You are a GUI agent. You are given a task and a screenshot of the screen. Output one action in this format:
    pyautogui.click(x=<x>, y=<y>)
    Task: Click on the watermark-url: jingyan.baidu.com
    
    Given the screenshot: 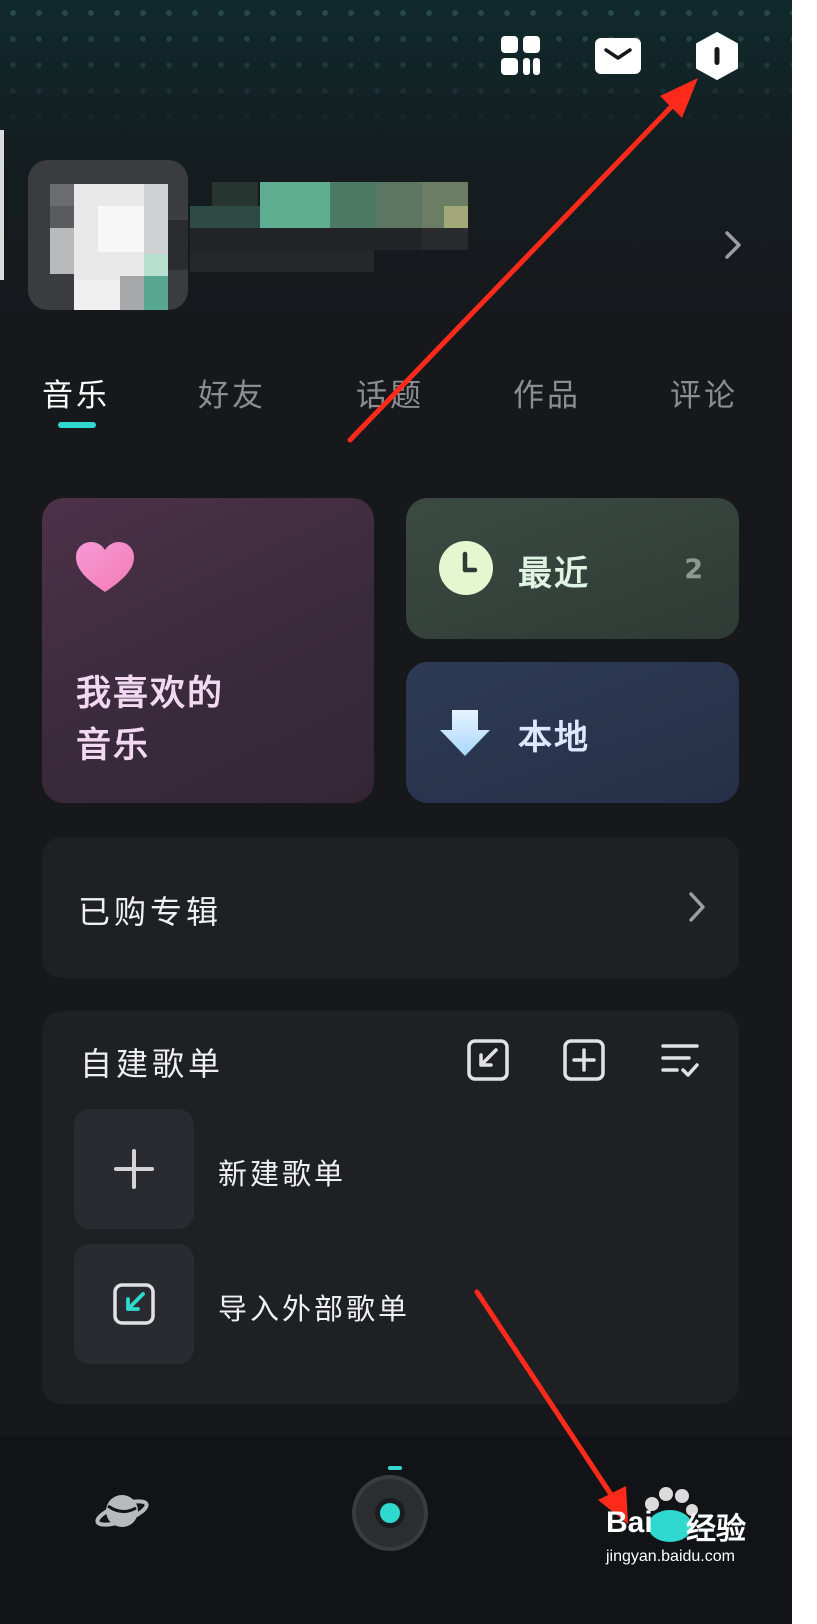 What is the action you would take?
    pyautogui.click(x=670, y=1556)
    